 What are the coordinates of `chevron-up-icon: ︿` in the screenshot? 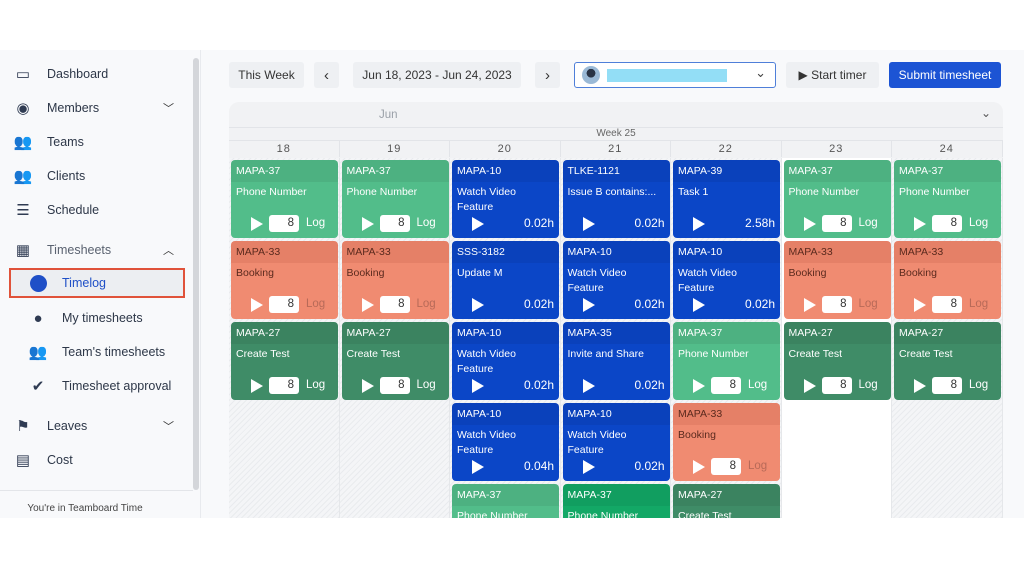 It's located at (168, 250).